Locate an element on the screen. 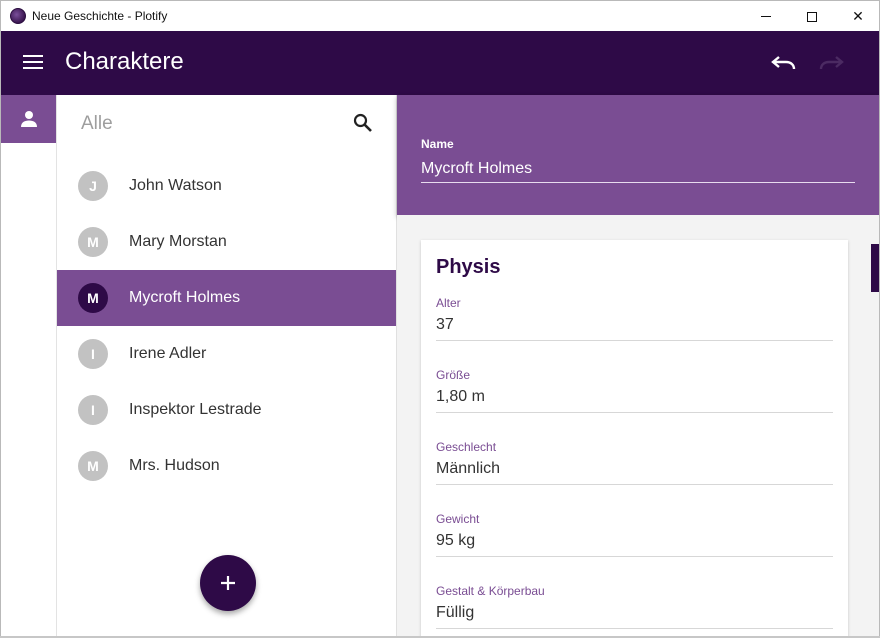  field-label: Geschlecht is located at coordinates (466, 447).